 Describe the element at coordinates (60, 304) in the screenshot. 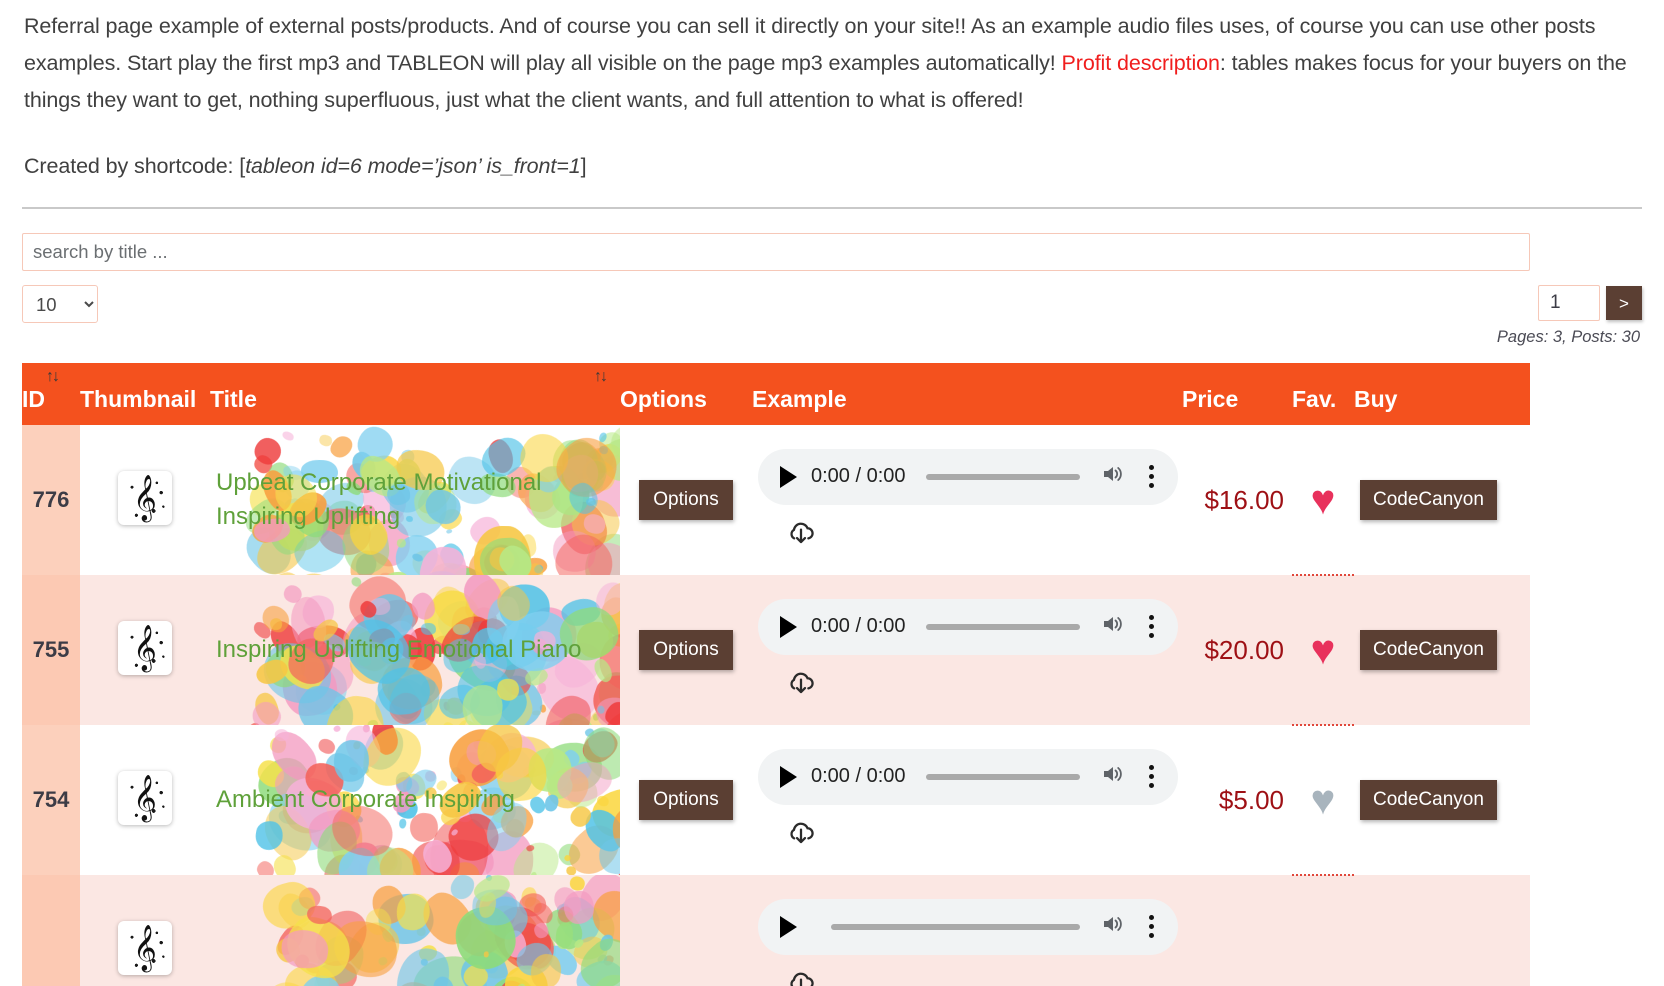

I see `per-page-select: 102550100` at that location.